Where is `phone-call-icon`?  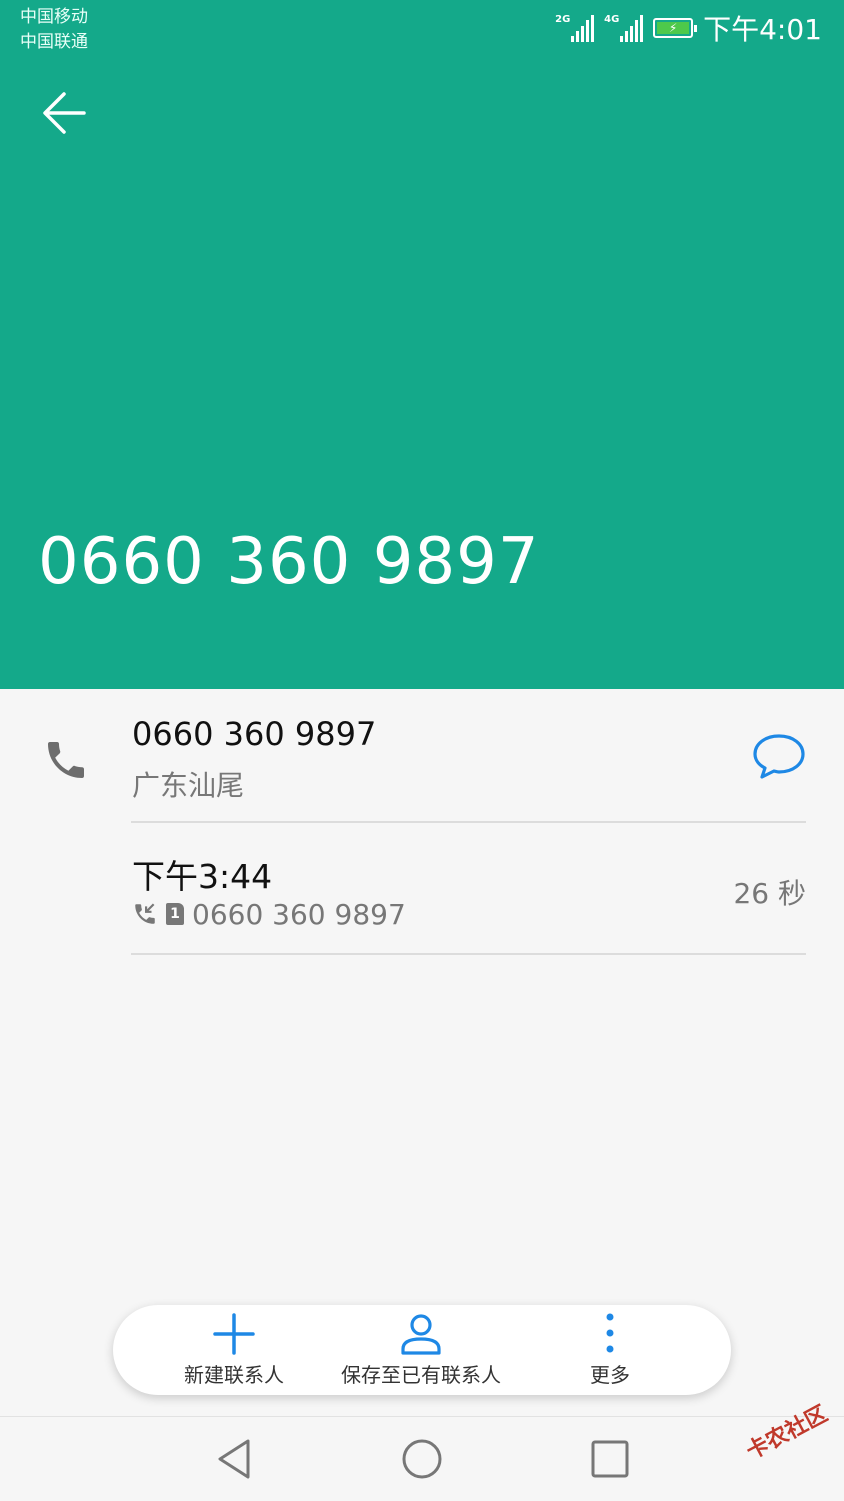 phone-call-icon is located at coordinates (66, 760).